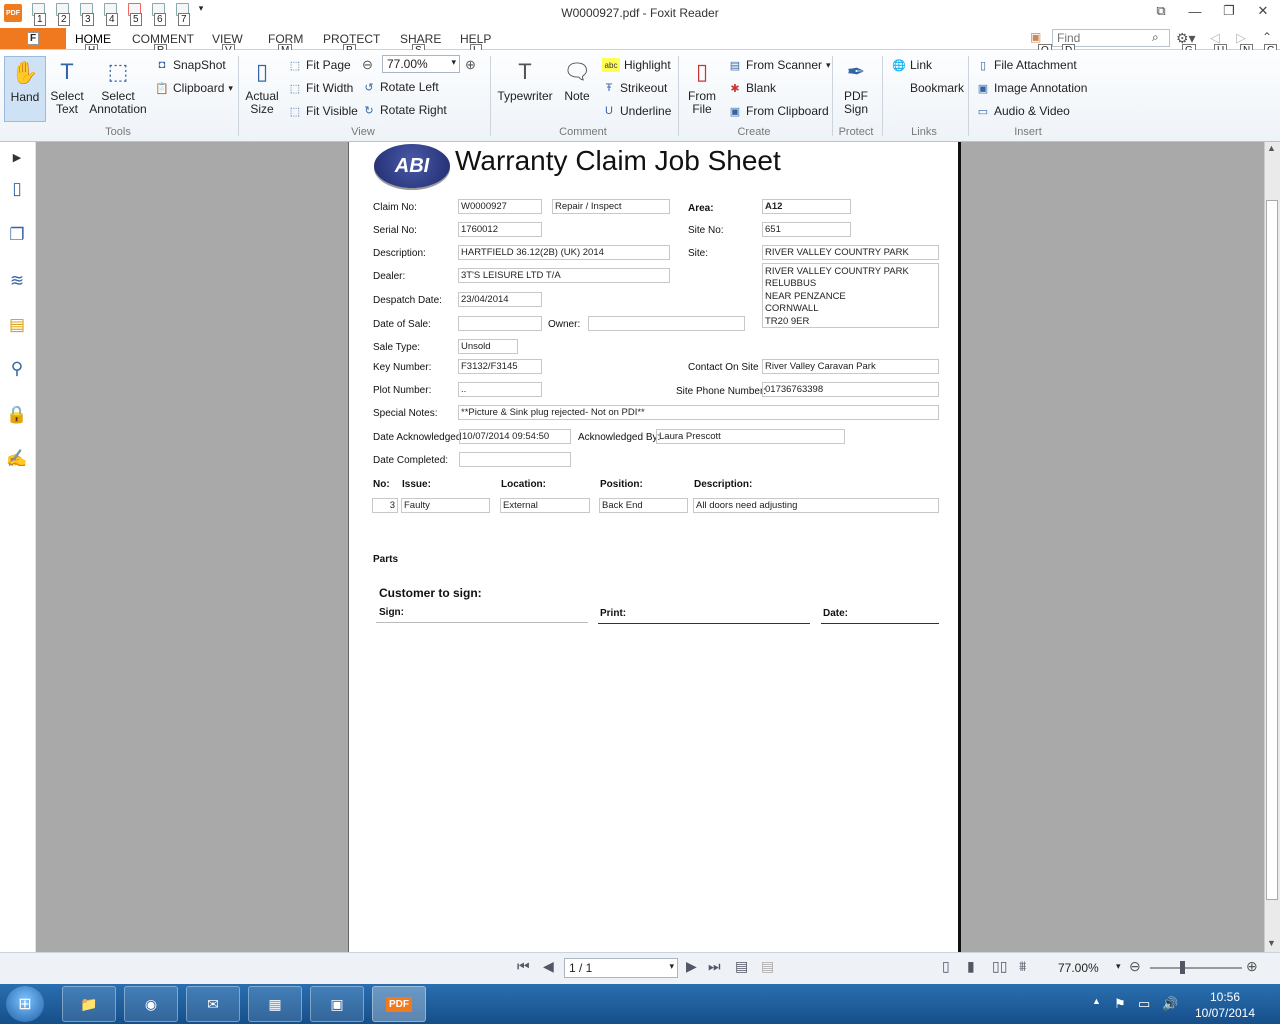 This screenshot has width=1280, height=1024. Describe the element at coordinates (912, 65) in the screenshot. I see `link-button: 🌐 Link` at that location.